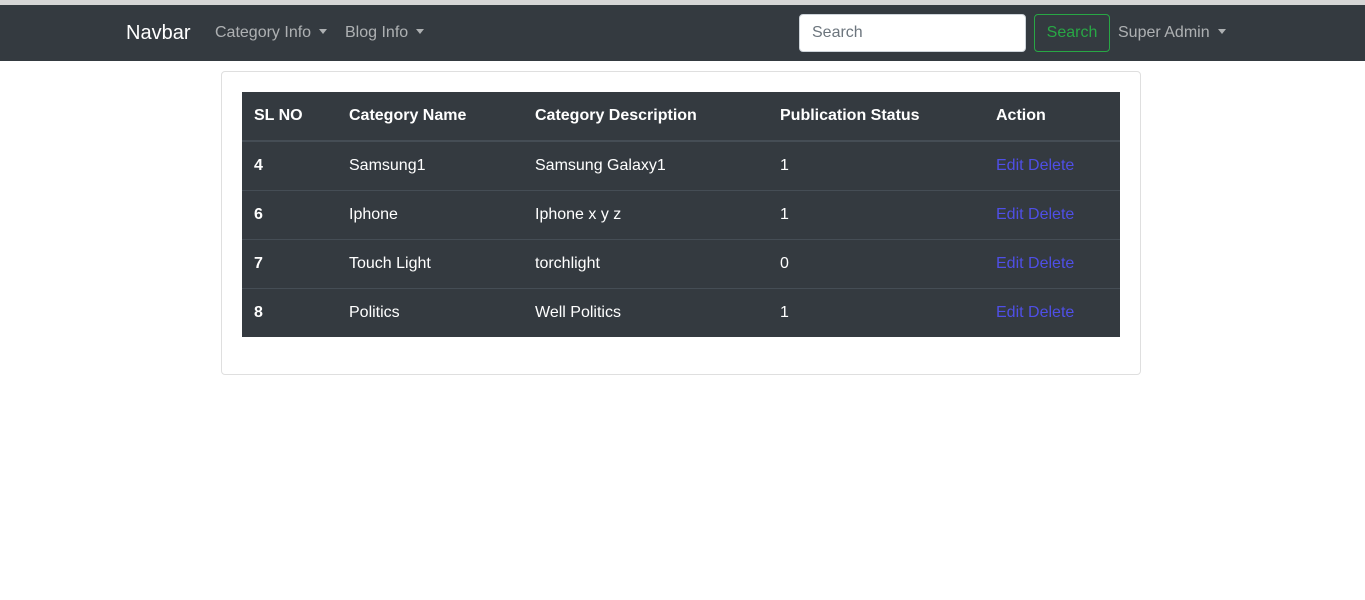 The height and width of the screenshot is (600, 1365). I want to click on row-sl-no: 6, so click(289, 214).